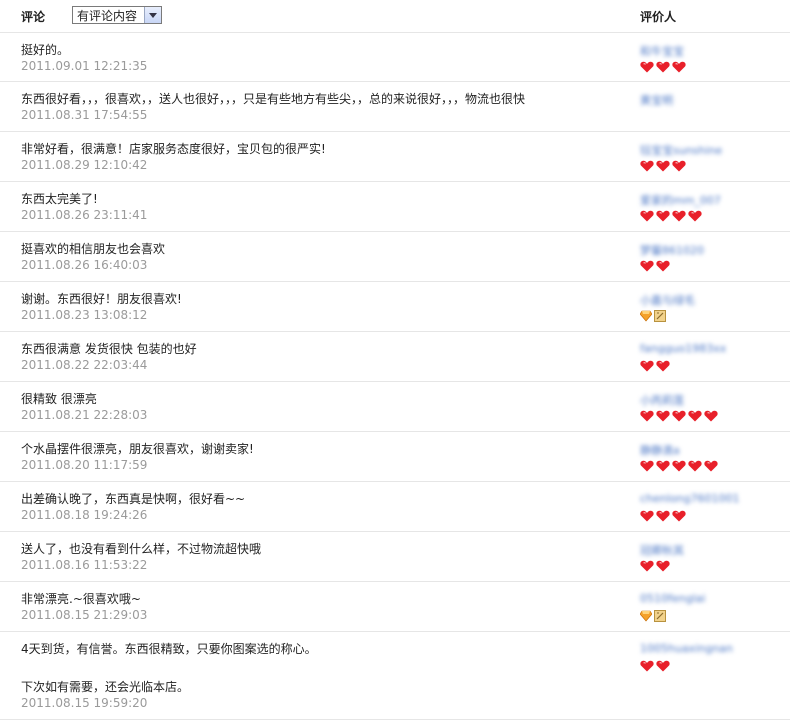 The width and height of the screenshot is (790, 720). I want to click on review-comment: 4天到货，有信誉。东西很精致，只要你图案选的称心。, so click(169, 649).